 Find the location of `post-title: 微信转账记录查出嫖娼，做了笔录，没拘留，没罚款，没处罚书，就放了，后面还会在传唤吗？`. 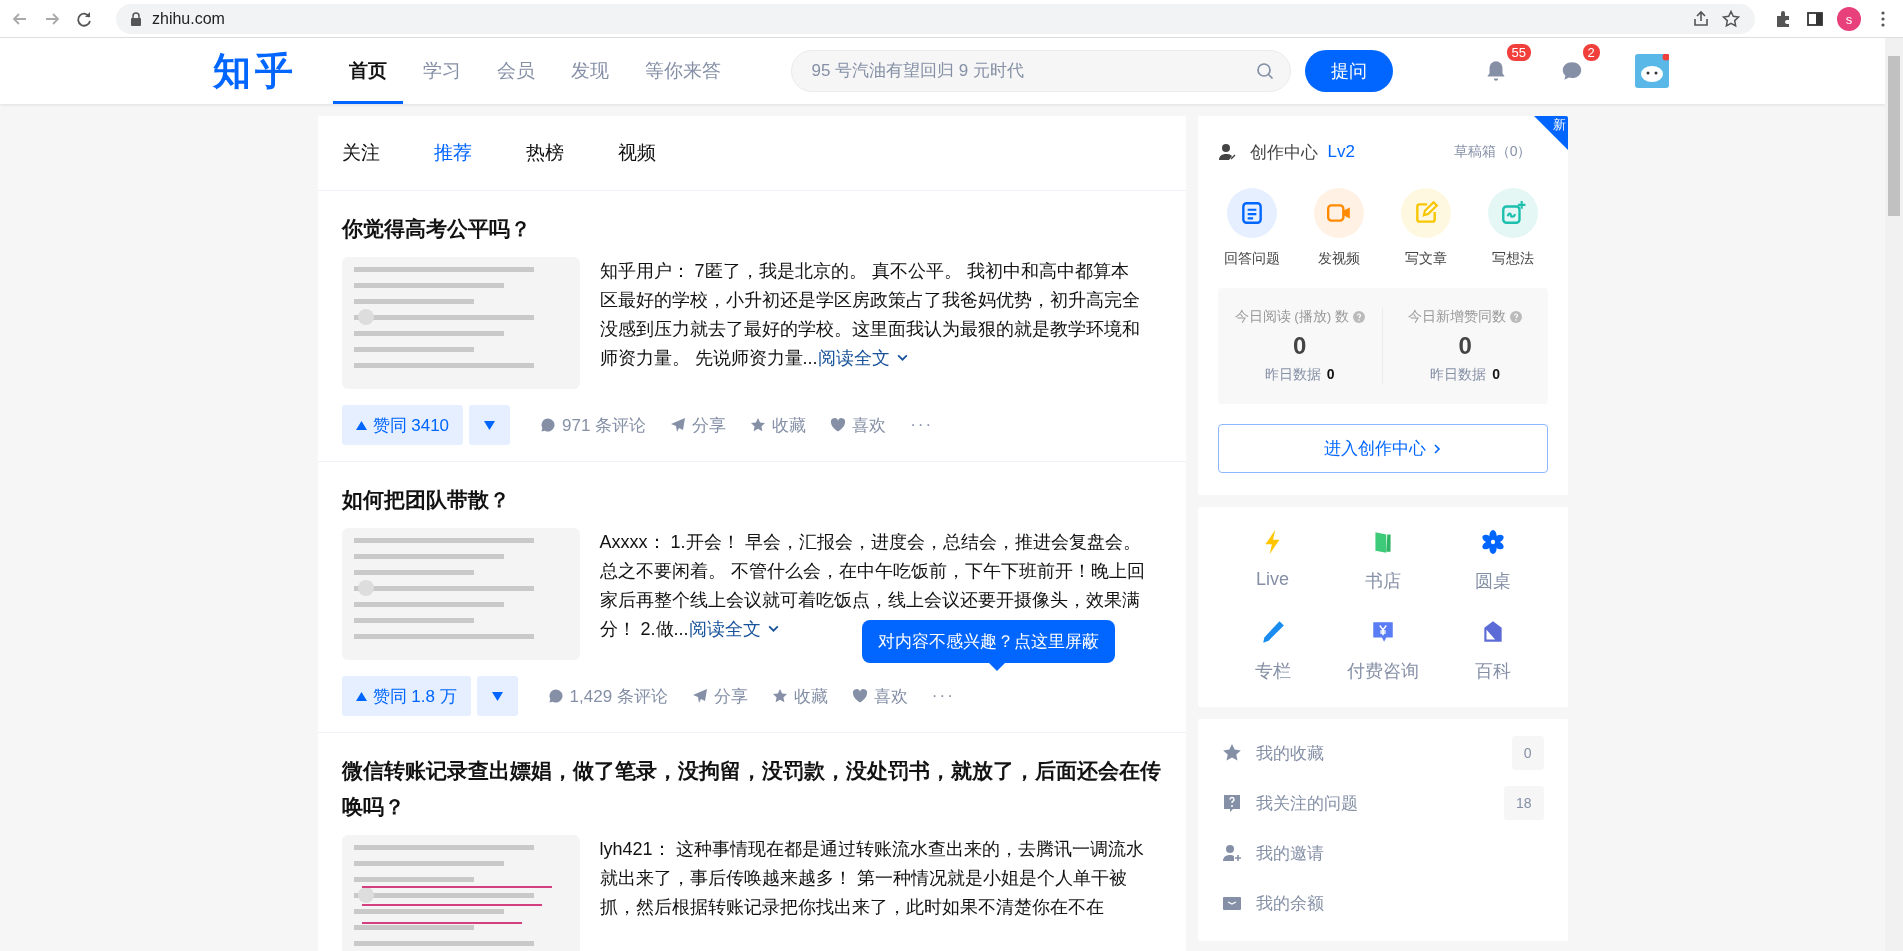

post-title: 微信转账记录查出嫖娼，做了笔录，没拘留，没罚款，没处罚书，就放了，后面还会在传唤吗？ is located at coordinates (751, 789).